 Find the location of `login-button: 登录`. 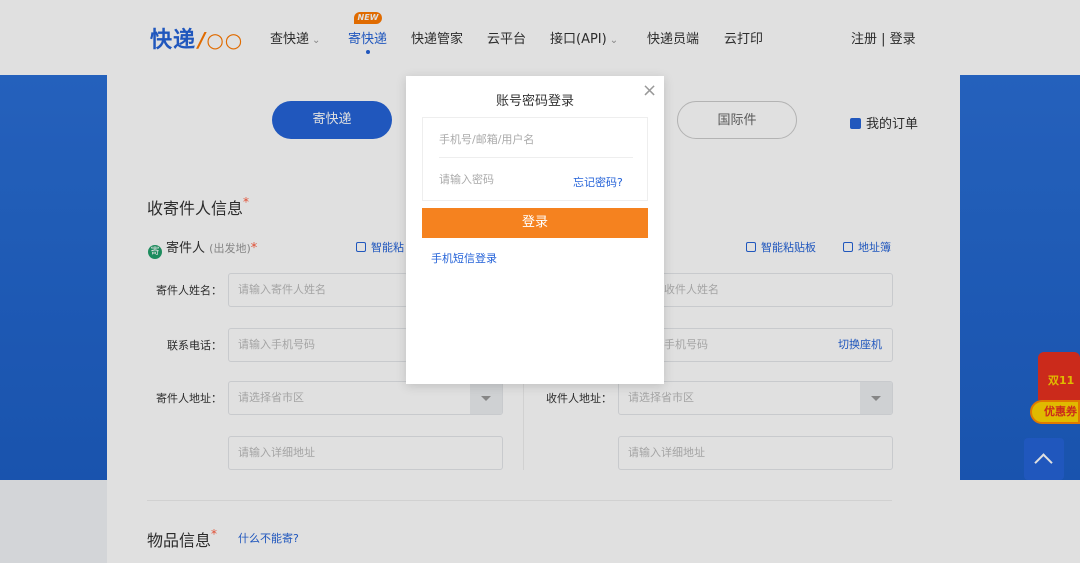

login-button: 登录 is located at coordinates (535, 223).